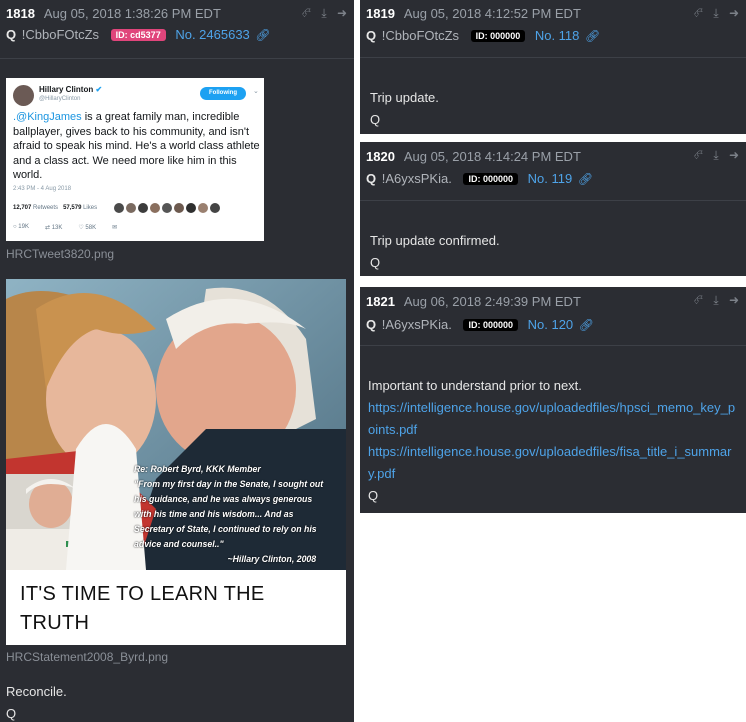  I want to click on tweet-author-handle: @HillaryClinton, so click(60, 99).